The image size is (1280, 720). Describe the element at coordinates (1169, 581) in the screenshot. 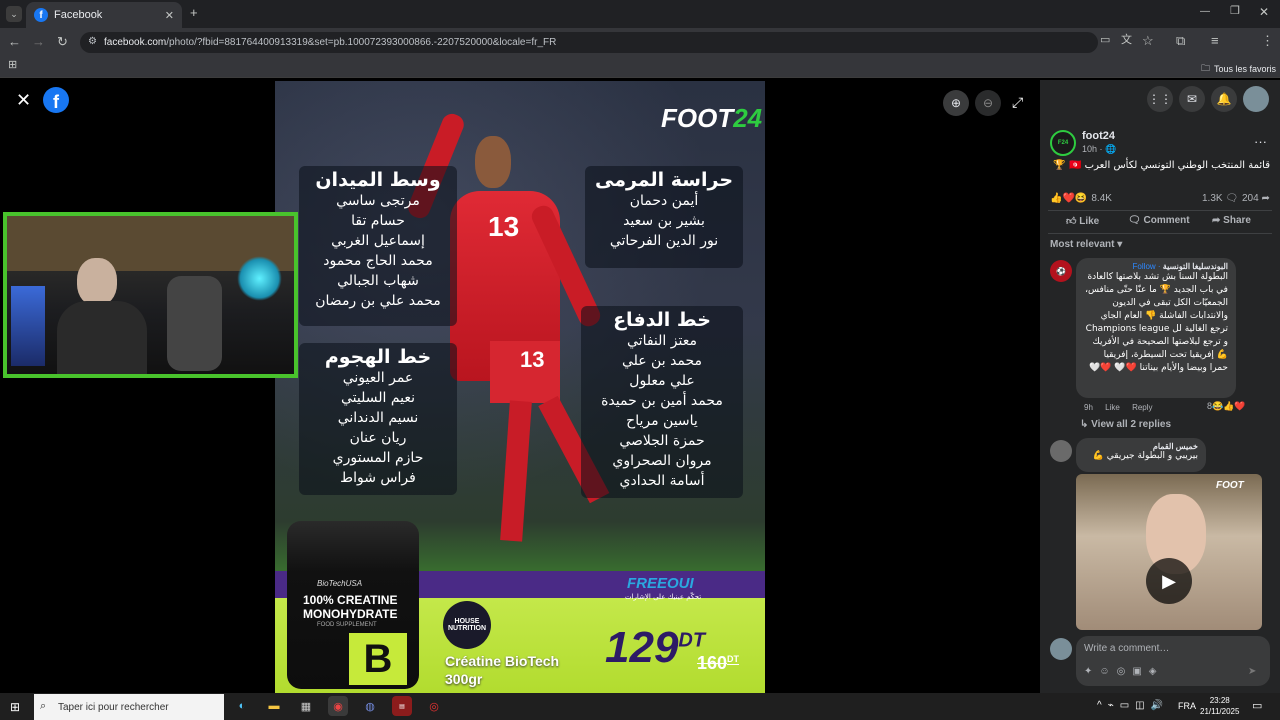

I see `play-icon: ▶` at that location.